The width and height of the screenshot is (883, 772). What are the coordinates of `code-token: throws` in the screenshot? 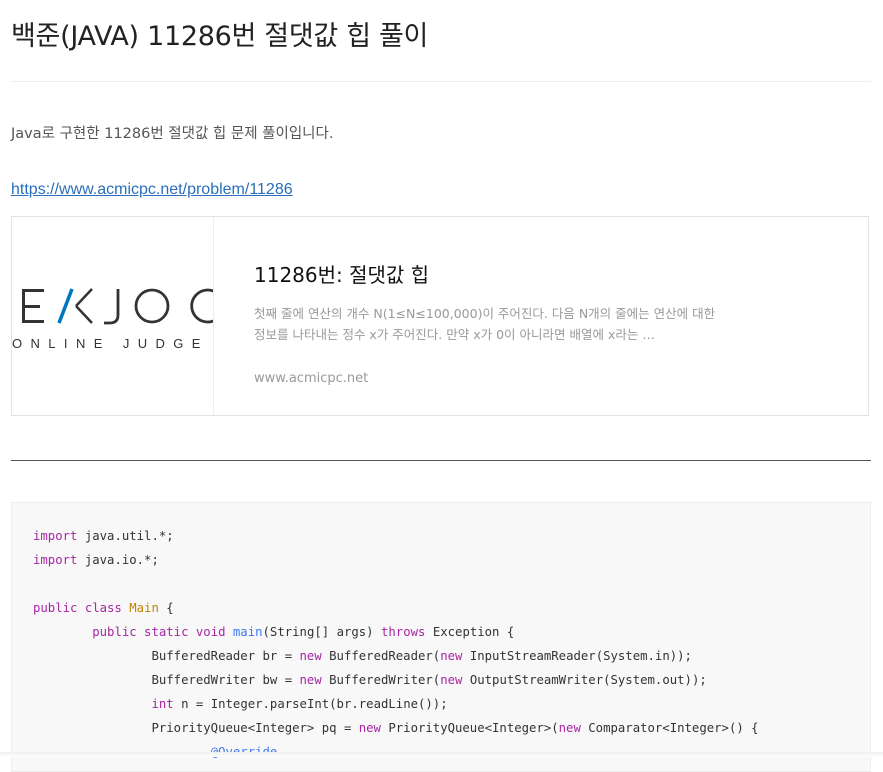 It's located at (403, 632).